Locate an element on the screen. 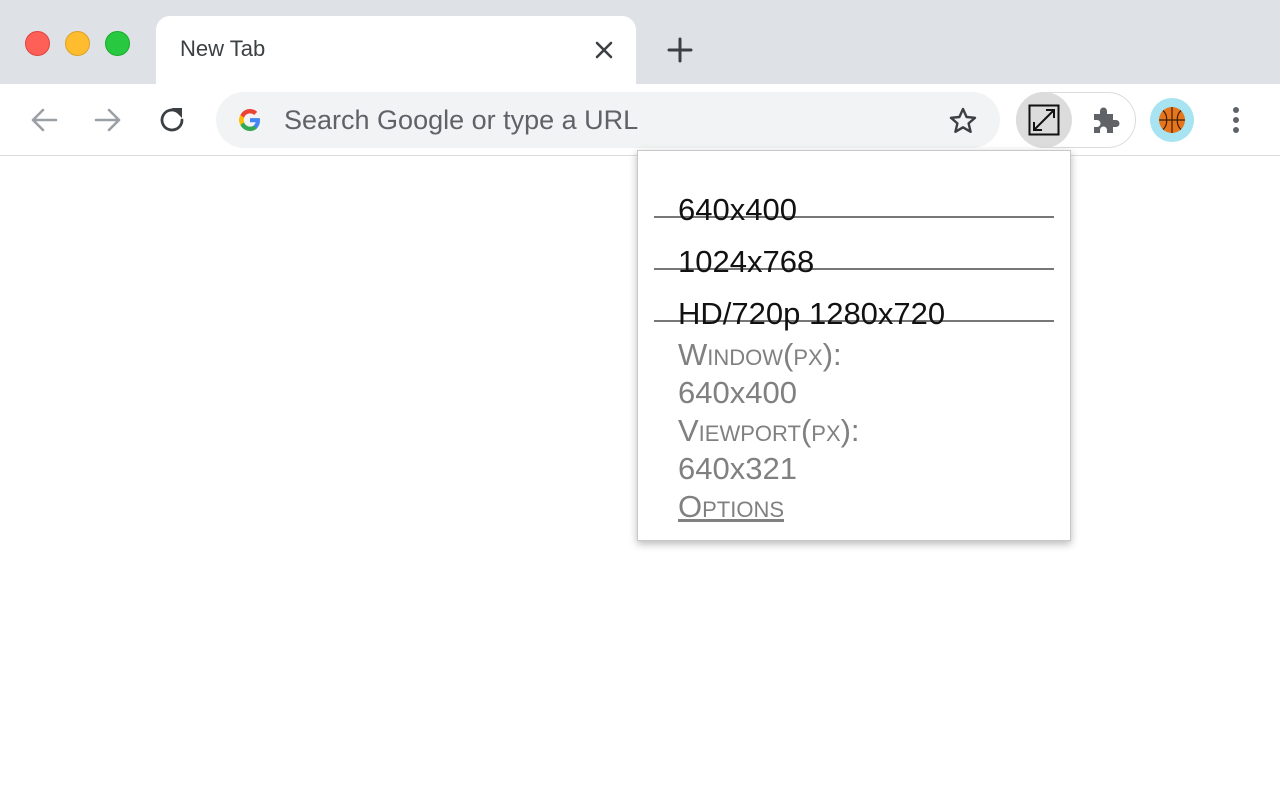 The height and width of the screenshot is (800, 1280). preset-hd-720p: HD/720p 1280x720 is located at coordinates (854, 300).